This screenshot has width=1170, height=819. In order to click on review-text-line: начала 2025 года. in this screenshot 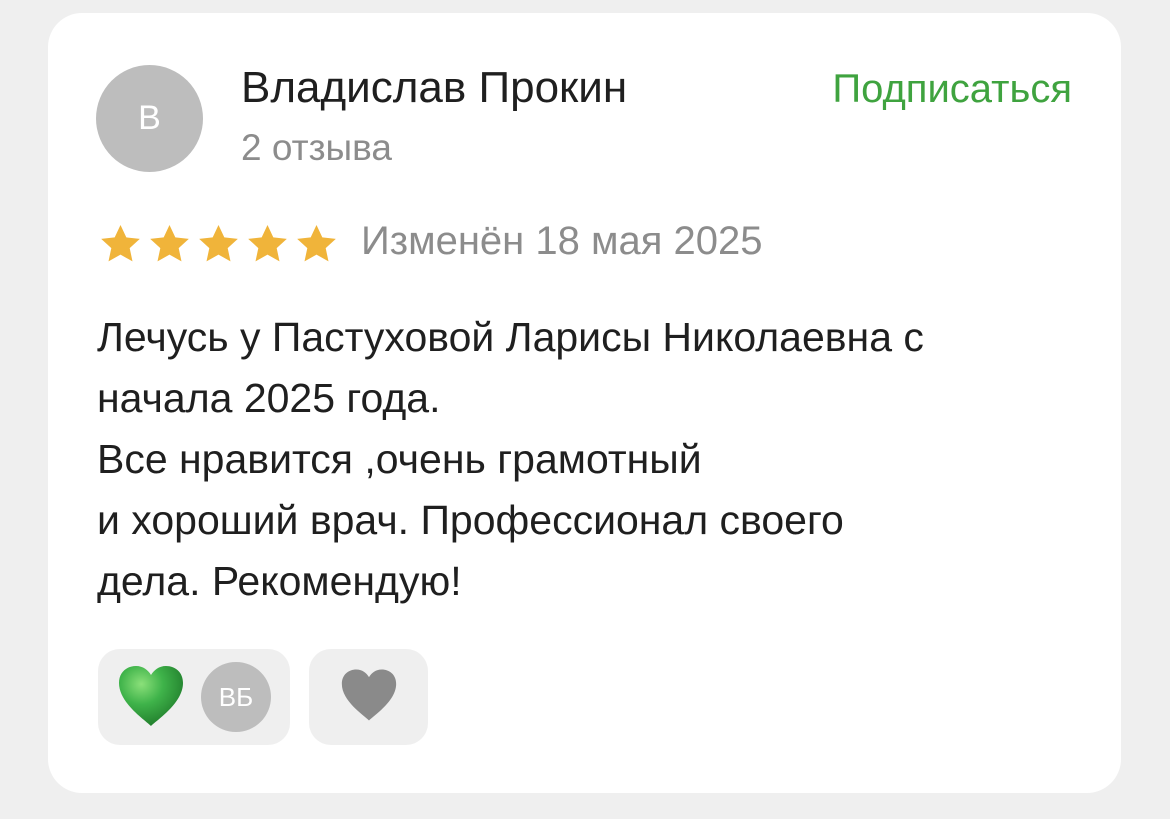, I will do `click(269, 398)`.